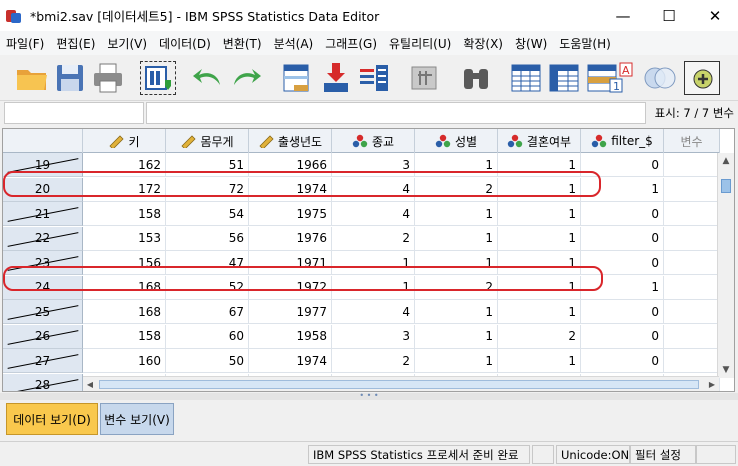  I want to click on scroll-up-icon: ▲, so click(726, 161).